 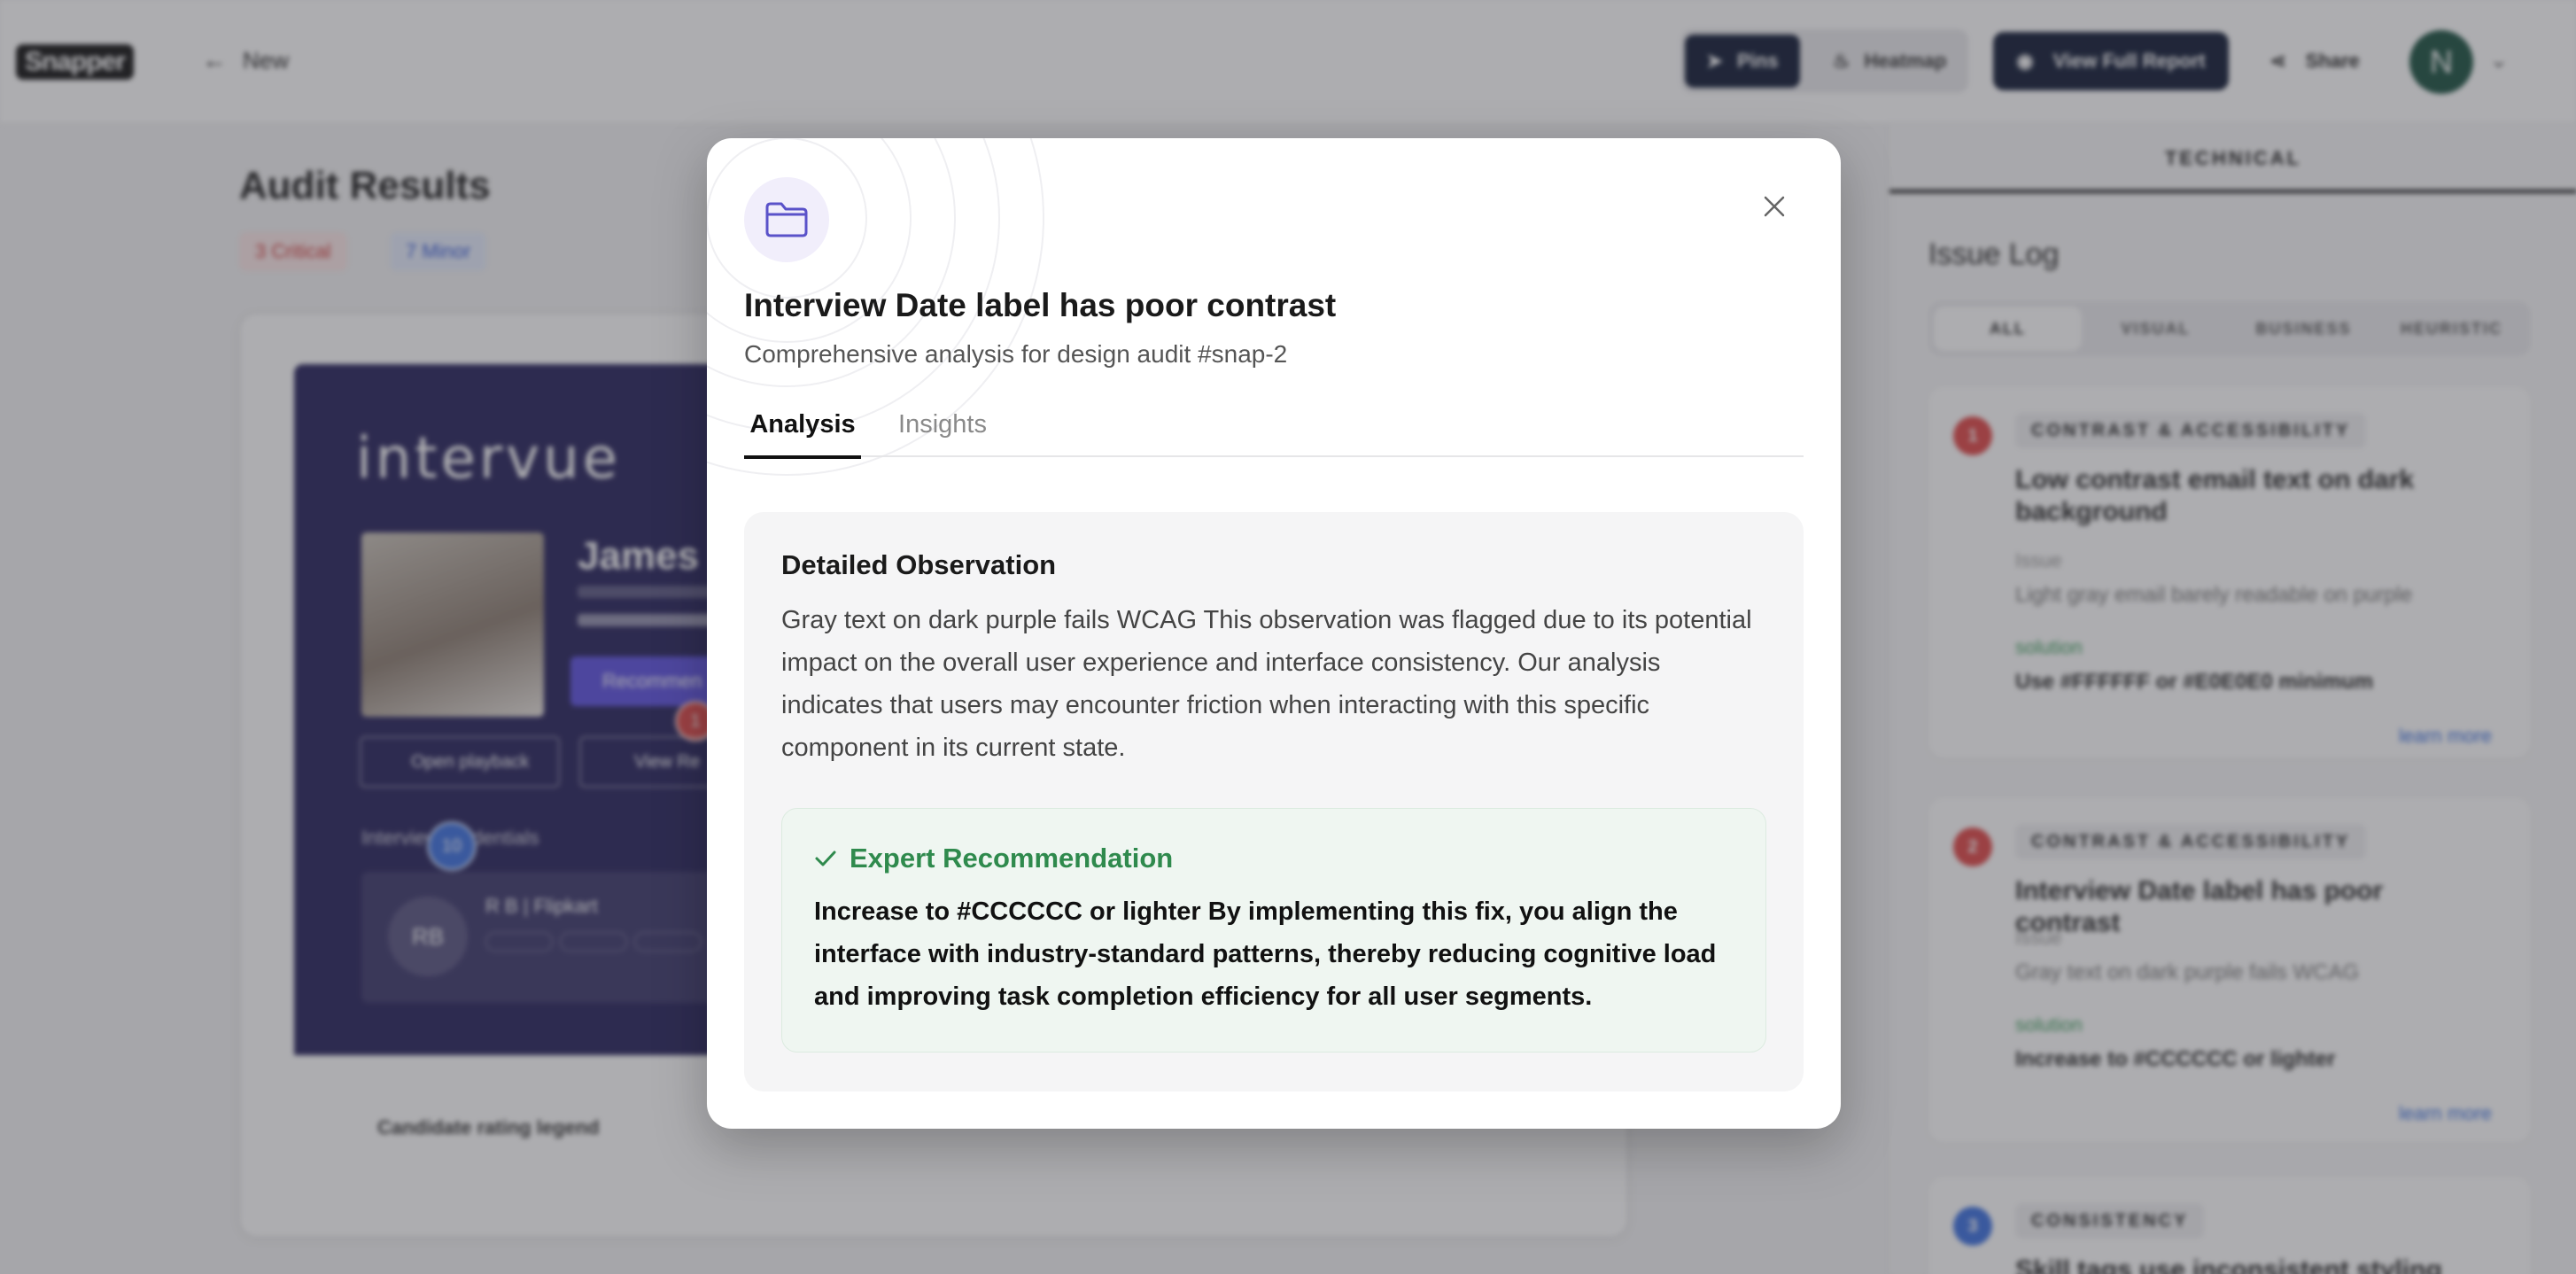 I want to click on close-icon, so click(x=1774, y=206).